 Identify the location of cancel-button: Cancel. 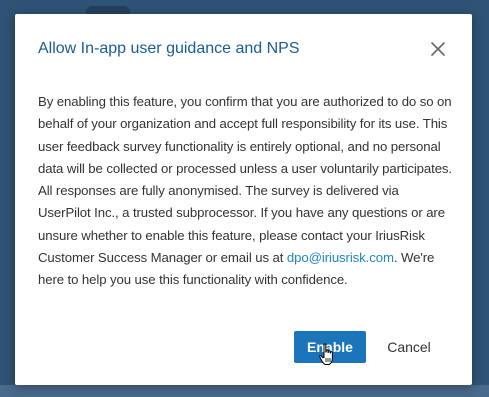
(409, 347).